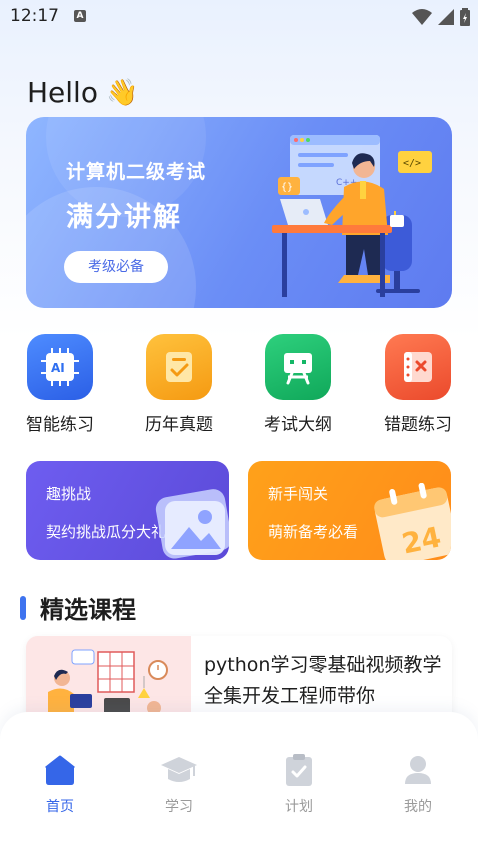 The height and width of the screenshot is (850, 478). I want to click on section-heading: 精选课程, so click(78, 607).